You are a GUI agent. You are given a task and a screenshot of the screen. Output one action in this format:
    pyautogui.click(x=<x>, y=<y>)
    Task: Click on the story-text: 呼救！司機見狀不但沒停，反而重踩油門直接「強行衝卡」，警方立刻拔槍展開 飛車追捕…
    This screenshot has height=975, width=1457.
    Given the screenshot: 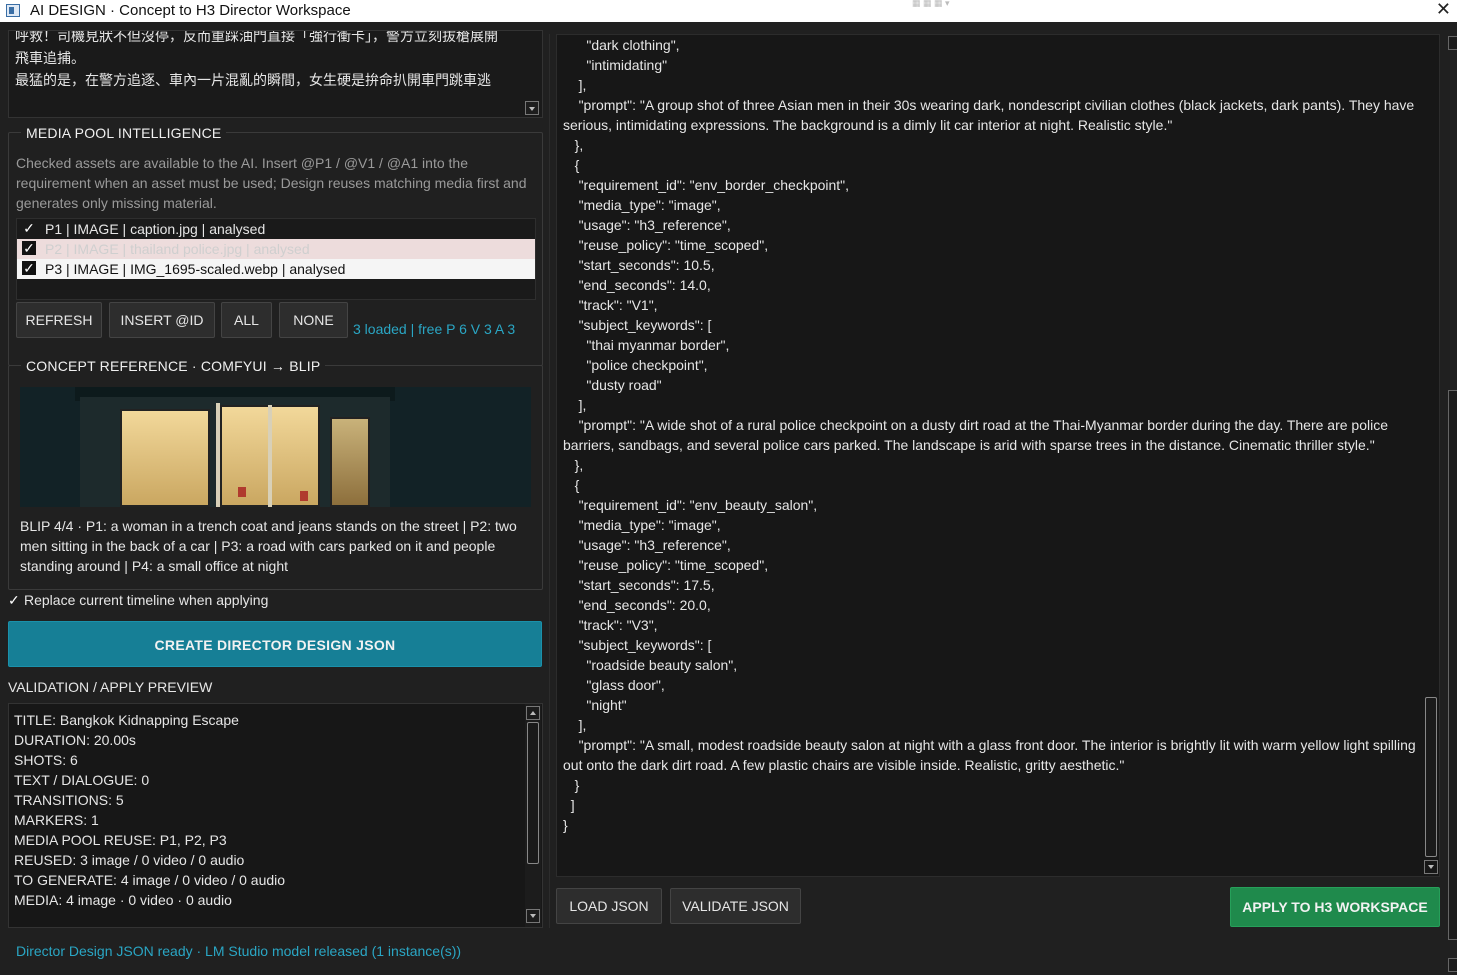 What is the action you would take?
    pyautogui.click(x=256, y=59)
    